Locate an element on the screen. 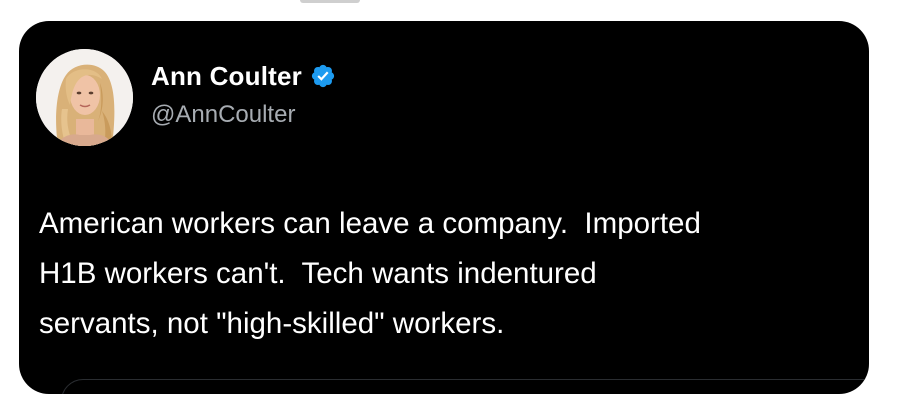 Image resolution: width=900 pixels, height=419 pixels. author-display-name: Ann Coulter is located at coordinates (226, 76).